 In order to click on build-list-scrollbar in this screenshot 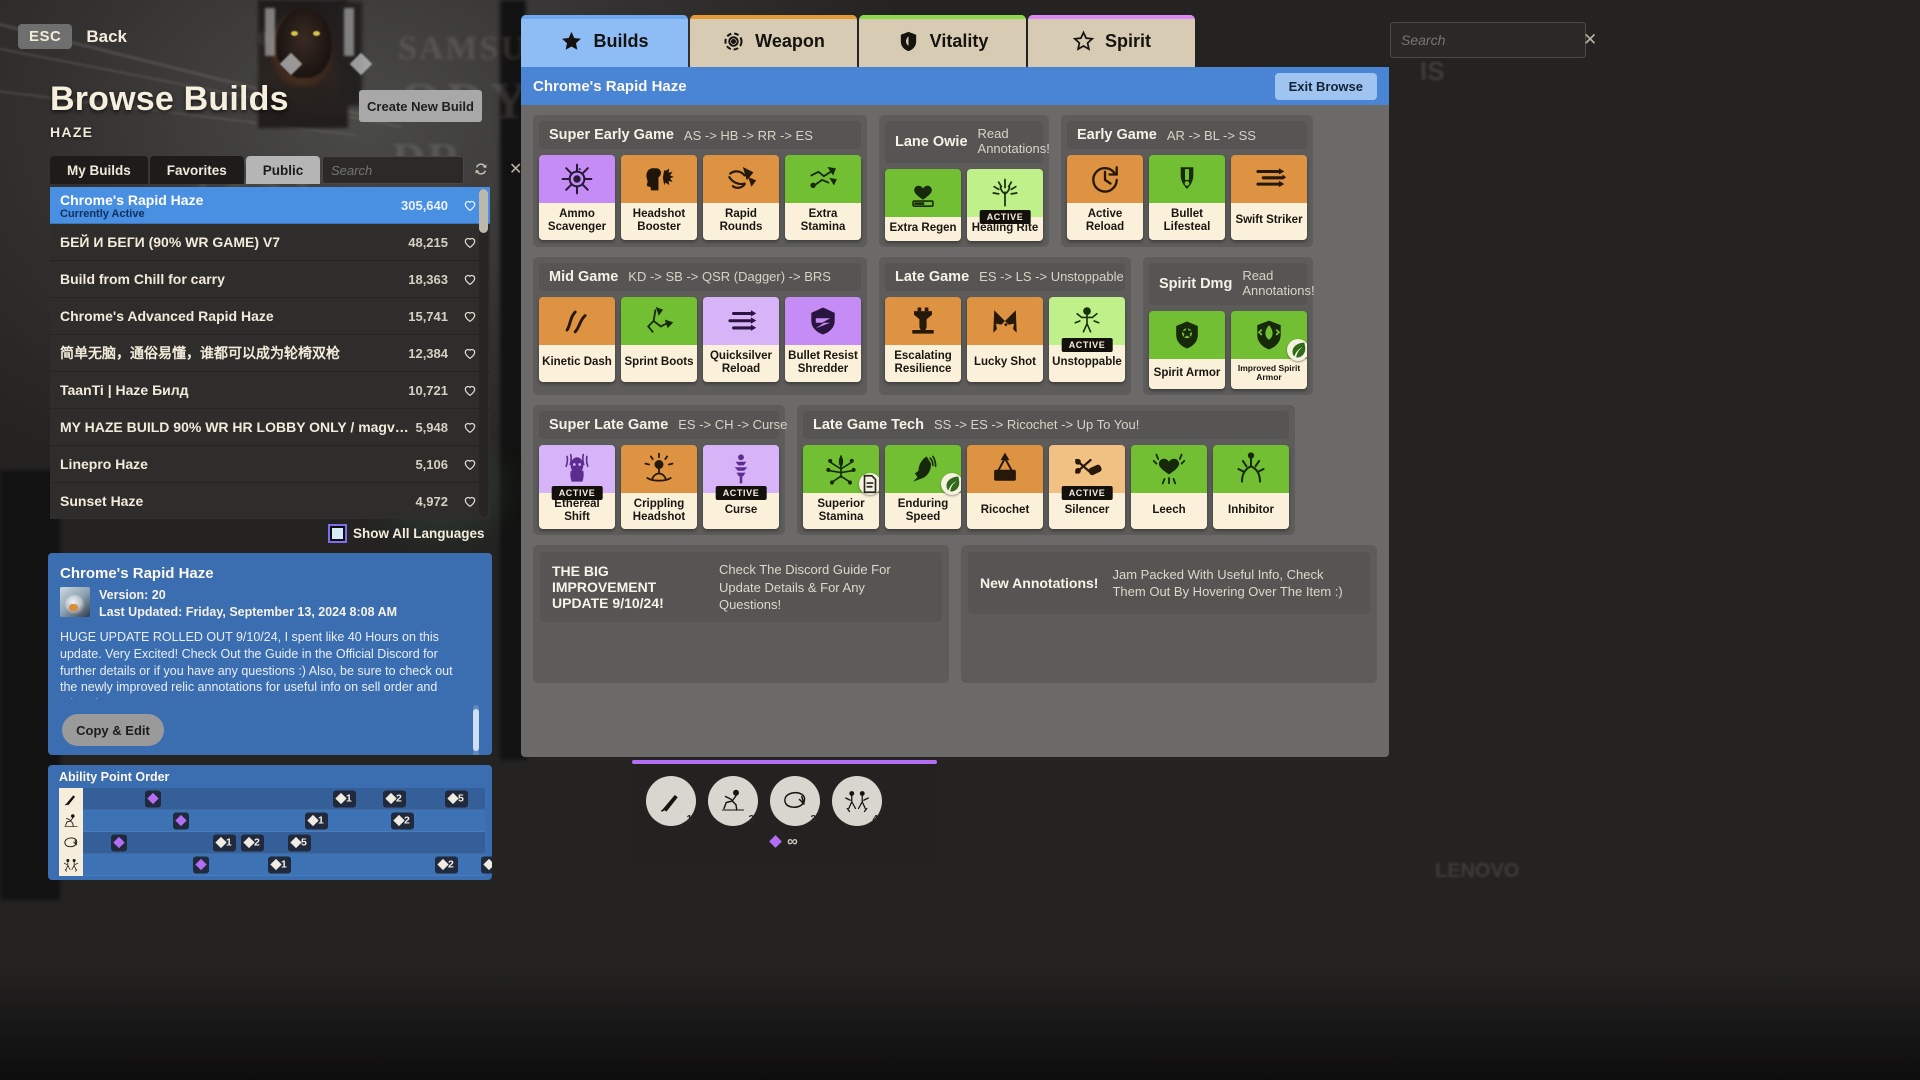, I will do `click(483, 353)`.